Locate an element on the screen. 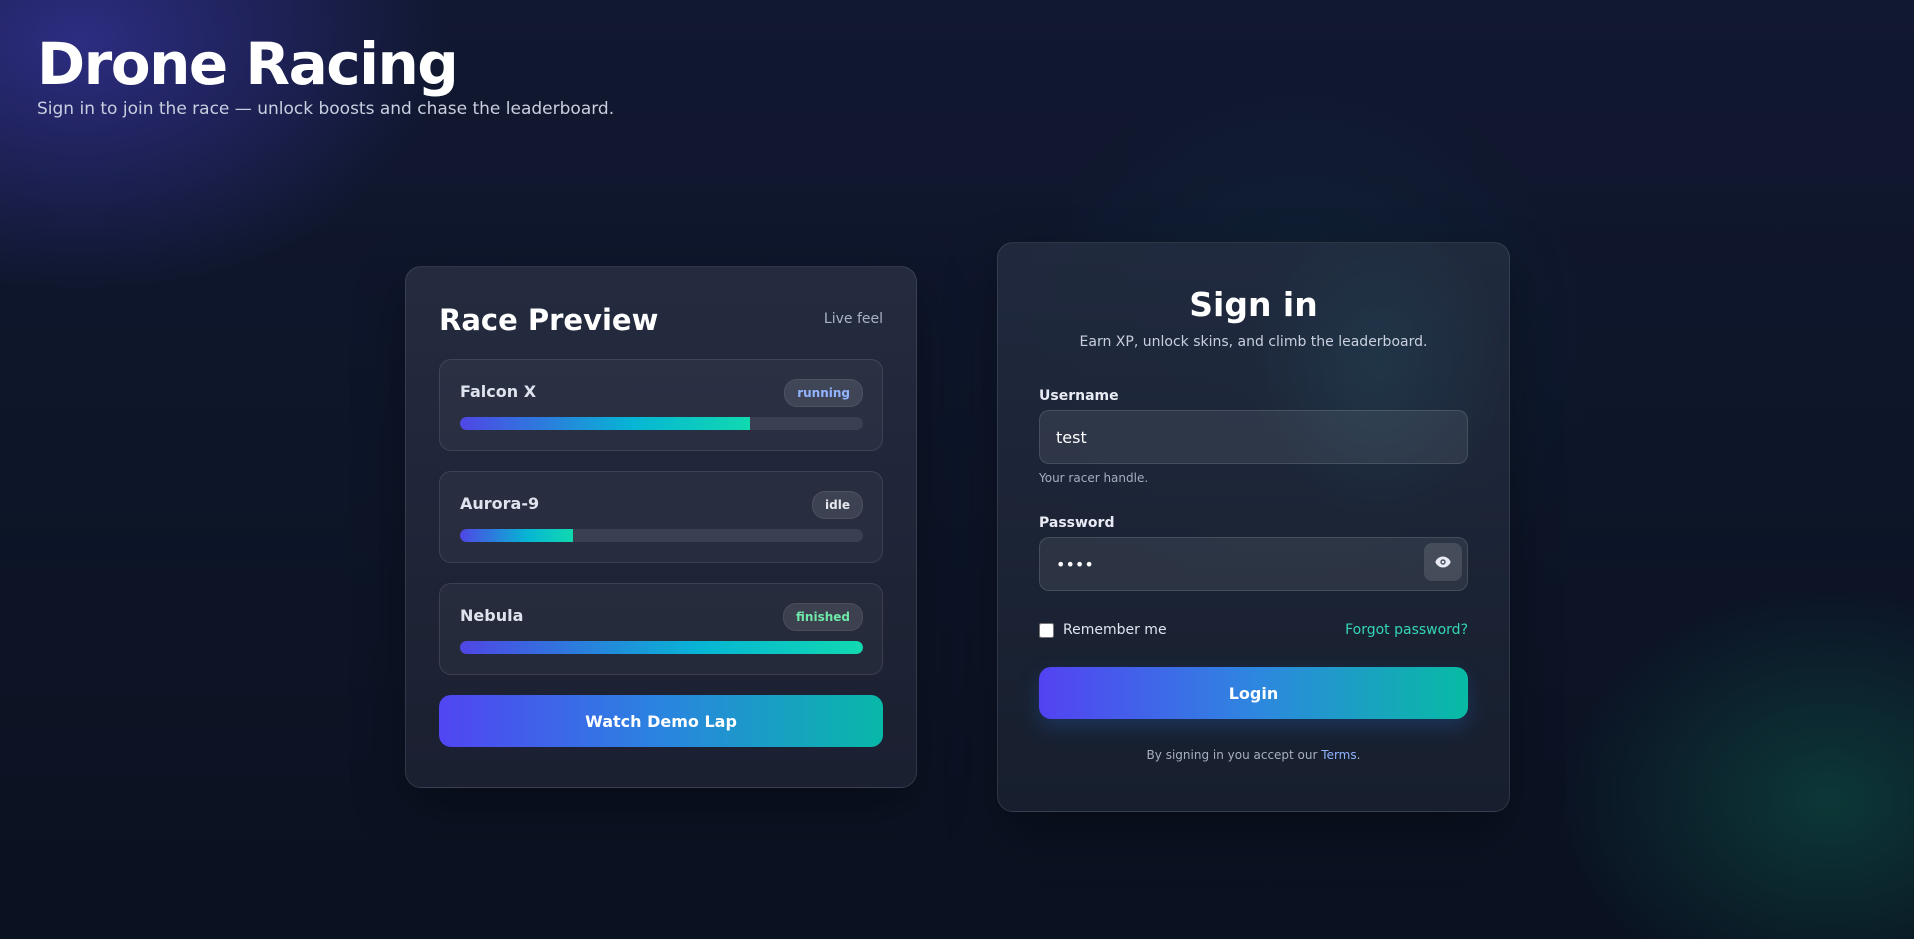 Image resolution: width=1914 pixels, height=939 pixels. login-options-row: Remember me Forgot password? is located at coordinates (1253, 630).